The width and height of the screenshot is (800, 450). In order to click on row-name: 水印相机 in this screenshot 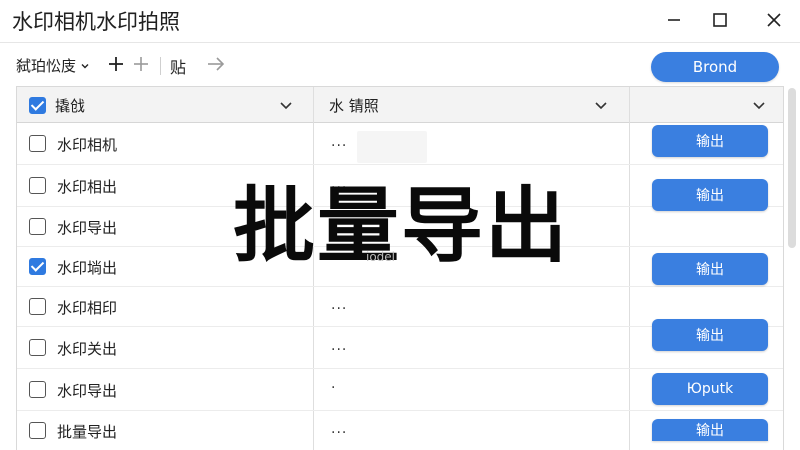, I will do `click(87, 145)`.